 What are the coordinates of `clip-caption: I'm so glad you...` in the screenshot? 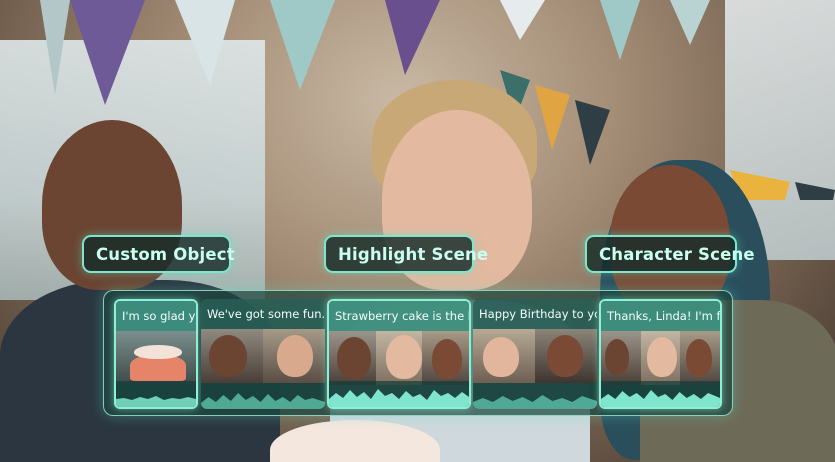 It's located at (156, 316).